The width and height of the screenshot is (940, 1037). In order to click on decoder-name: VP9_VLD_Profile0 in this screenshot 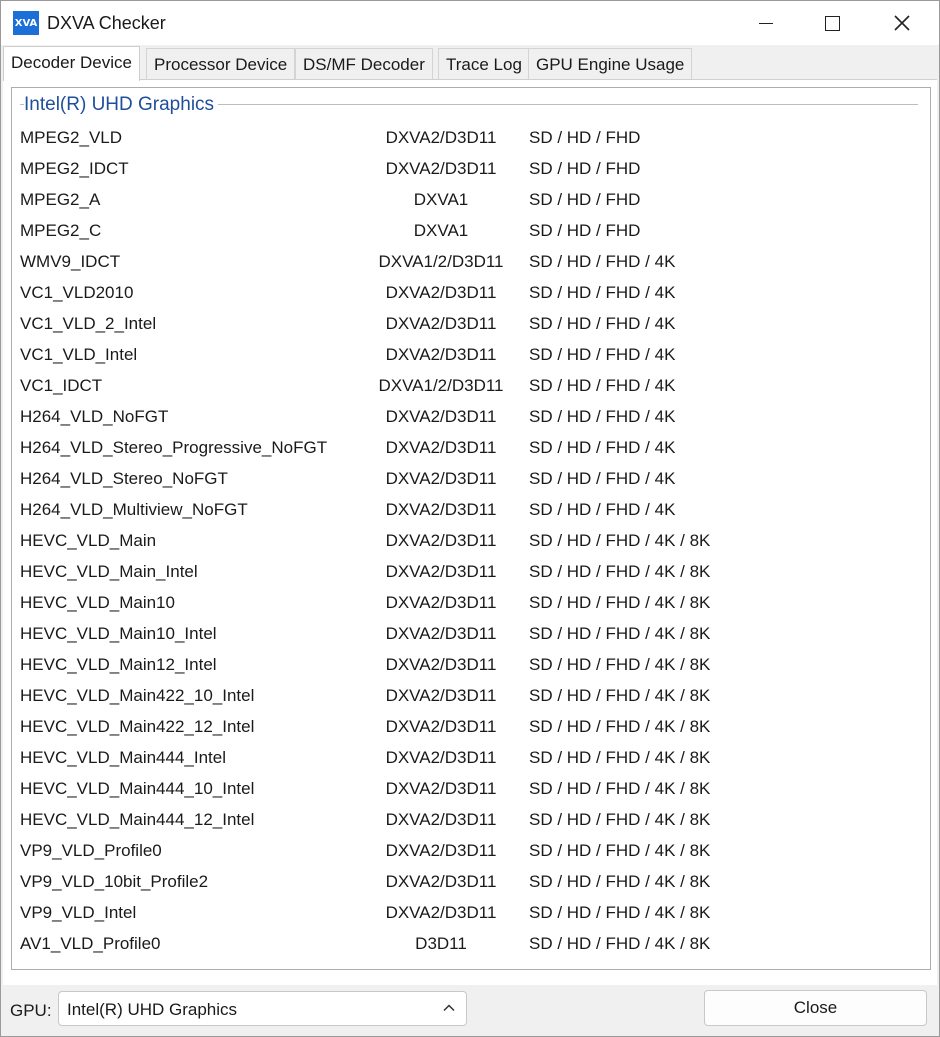, I will do `click(91, 850)`.